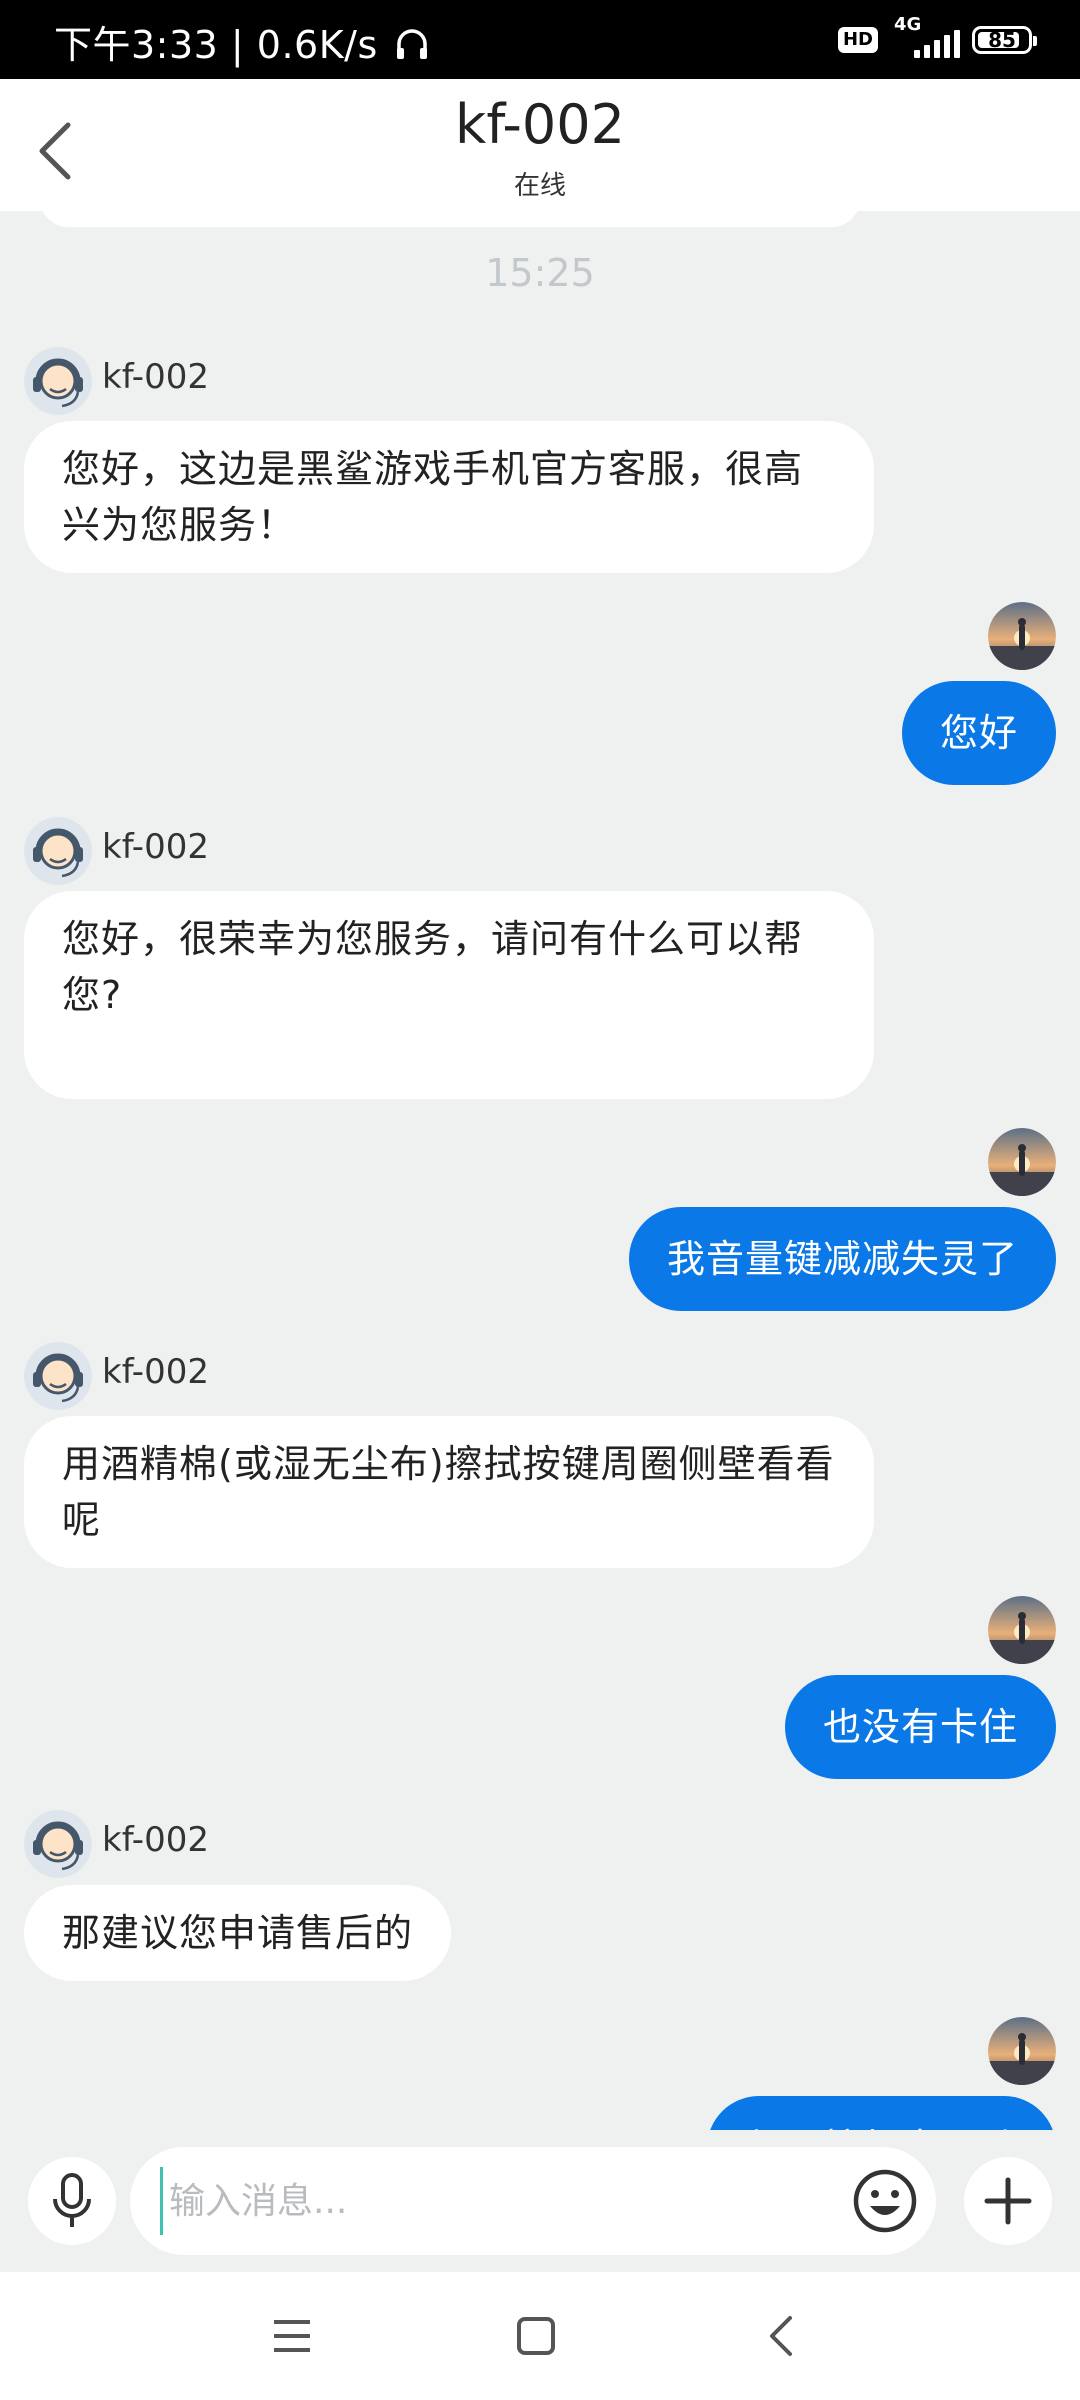 The width and height of the screenshot is (1080, 2400). What do you see at coordinates (881, 2113) in the screenshot?
I see `user-message-bubble: 但是按起来不动` at bounding box center [881, 2113].